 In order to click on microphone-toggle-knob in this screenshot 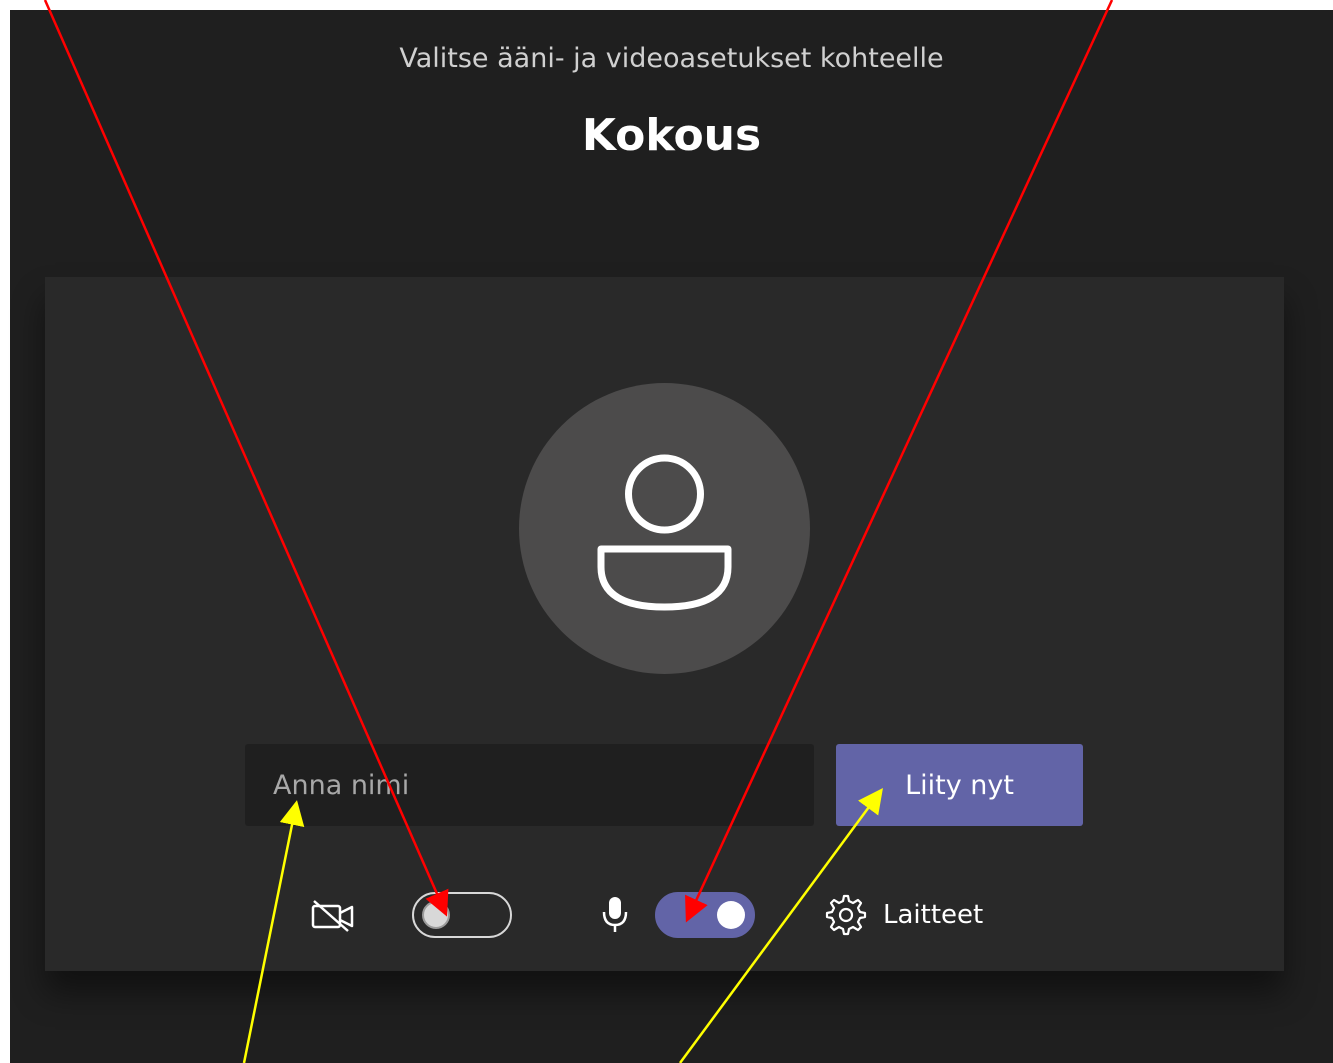, I will do `click(731, 915)`.